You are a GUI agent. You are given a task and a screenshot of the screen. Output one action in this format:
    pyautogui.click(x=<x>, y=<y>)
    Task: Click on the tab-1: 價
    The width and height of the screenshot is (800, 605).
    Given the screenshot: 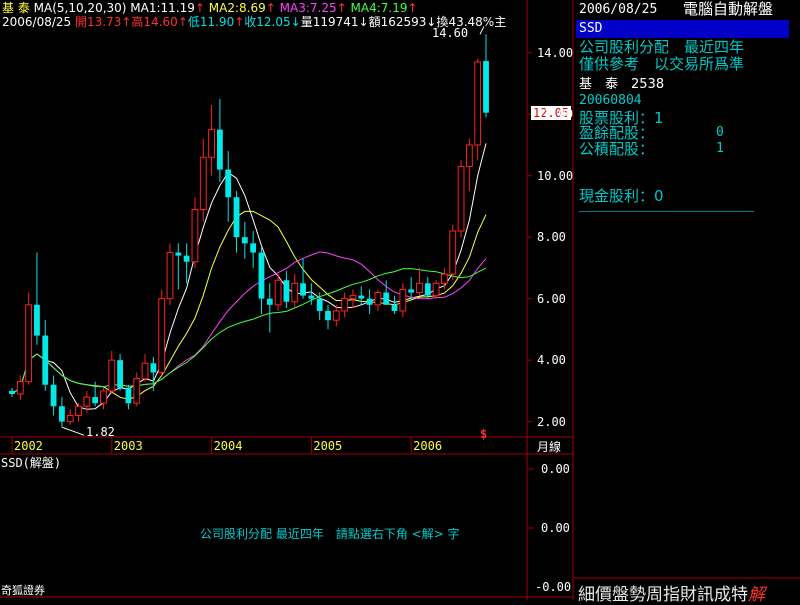 What is the action you would take?
    pyautogui.click(x=603, y=595)
    